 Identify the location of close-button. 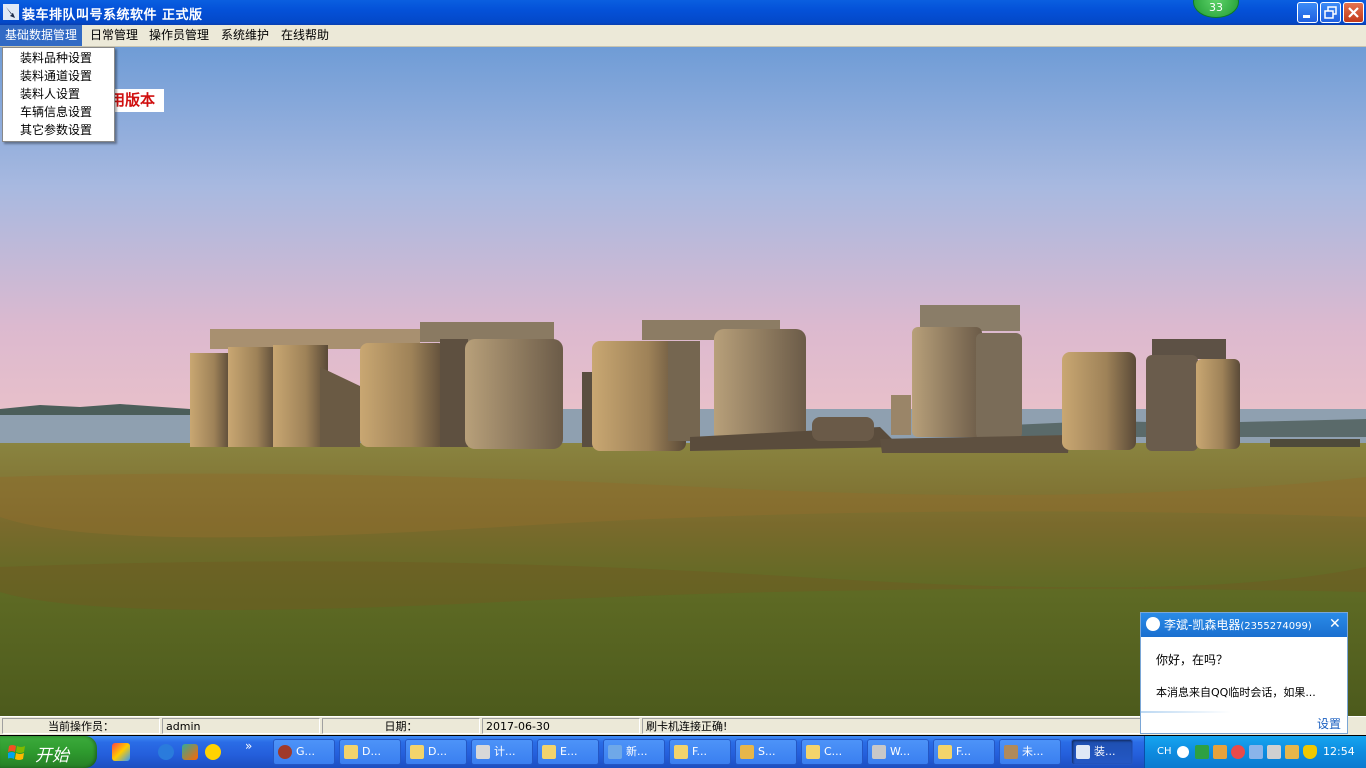
(1353, 12).